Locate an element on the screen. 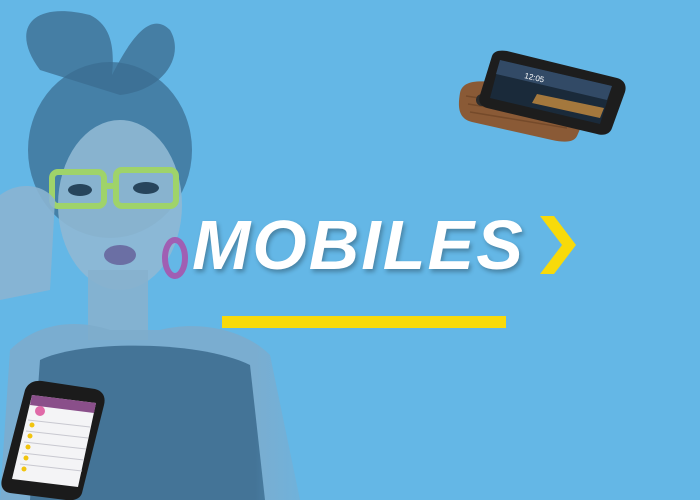 The width and height of the screenshot is (700, 500). title-underline is located at coordinates (364, 322).